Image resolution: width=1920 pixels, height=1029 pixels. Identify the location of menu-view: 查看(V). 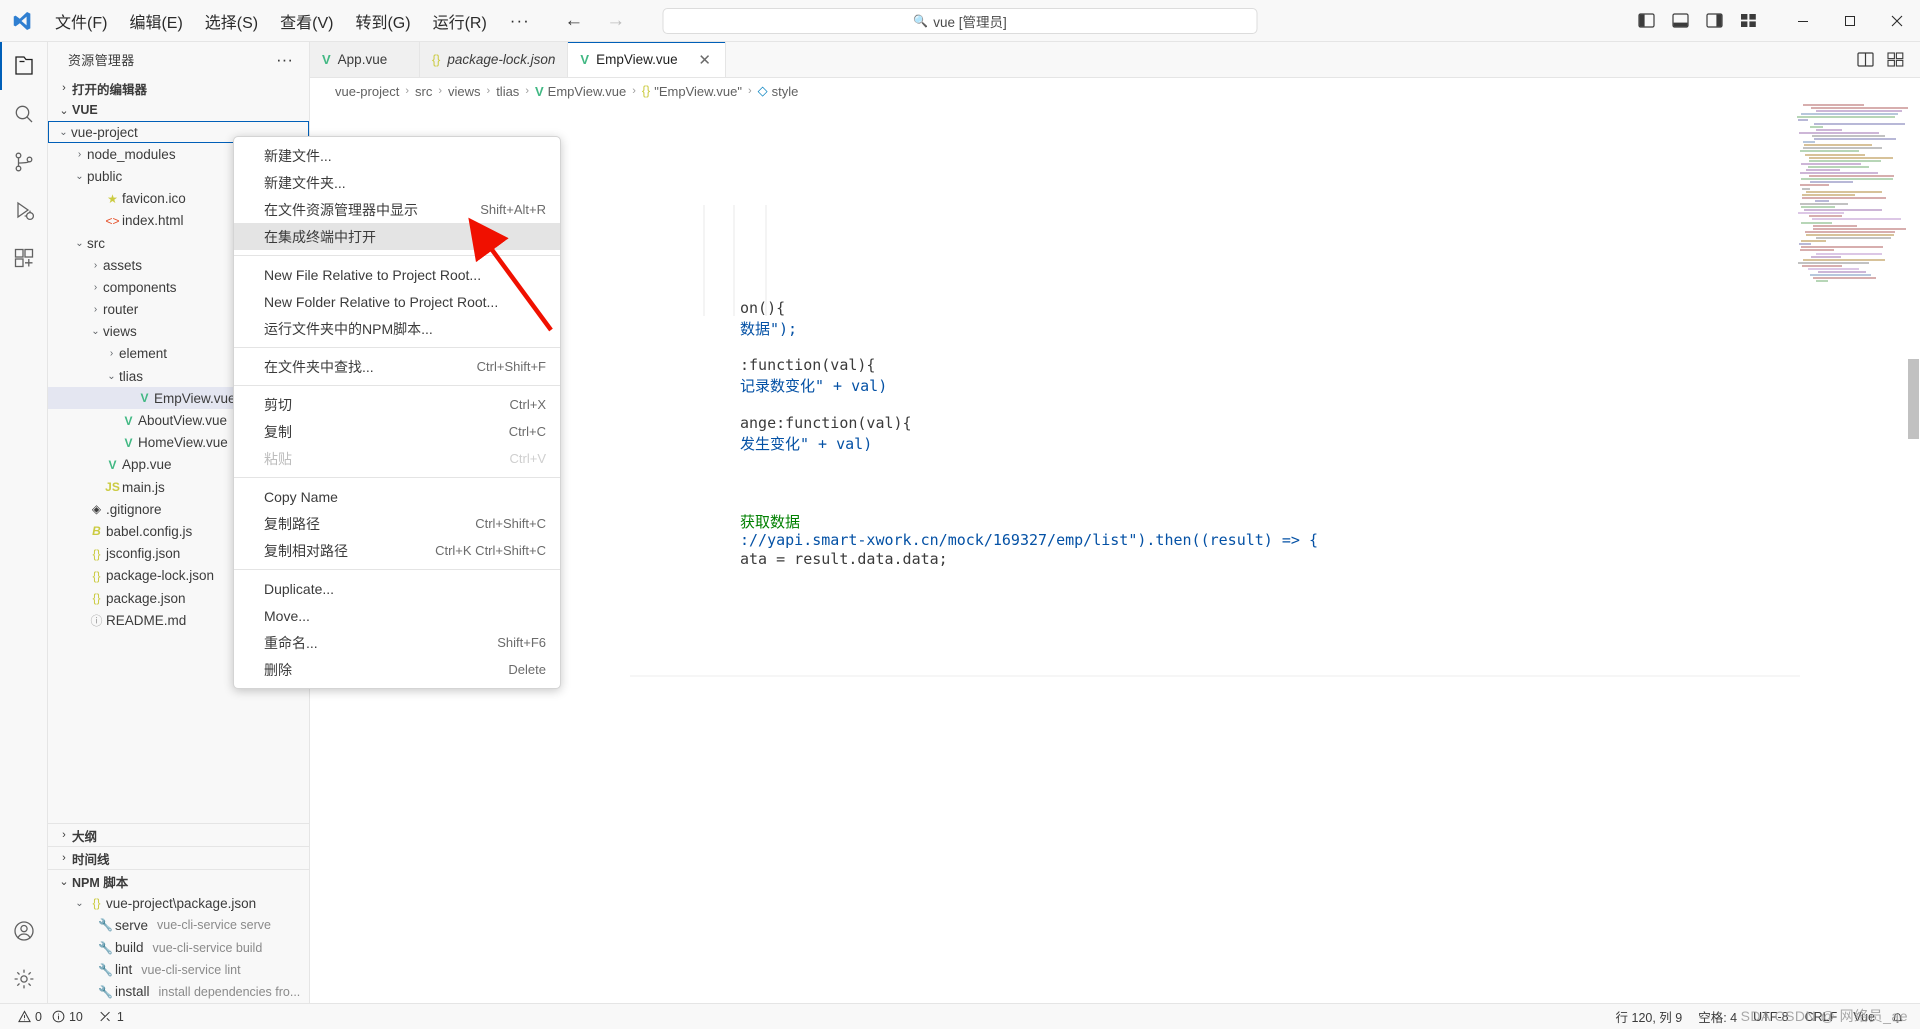
(306, 20).